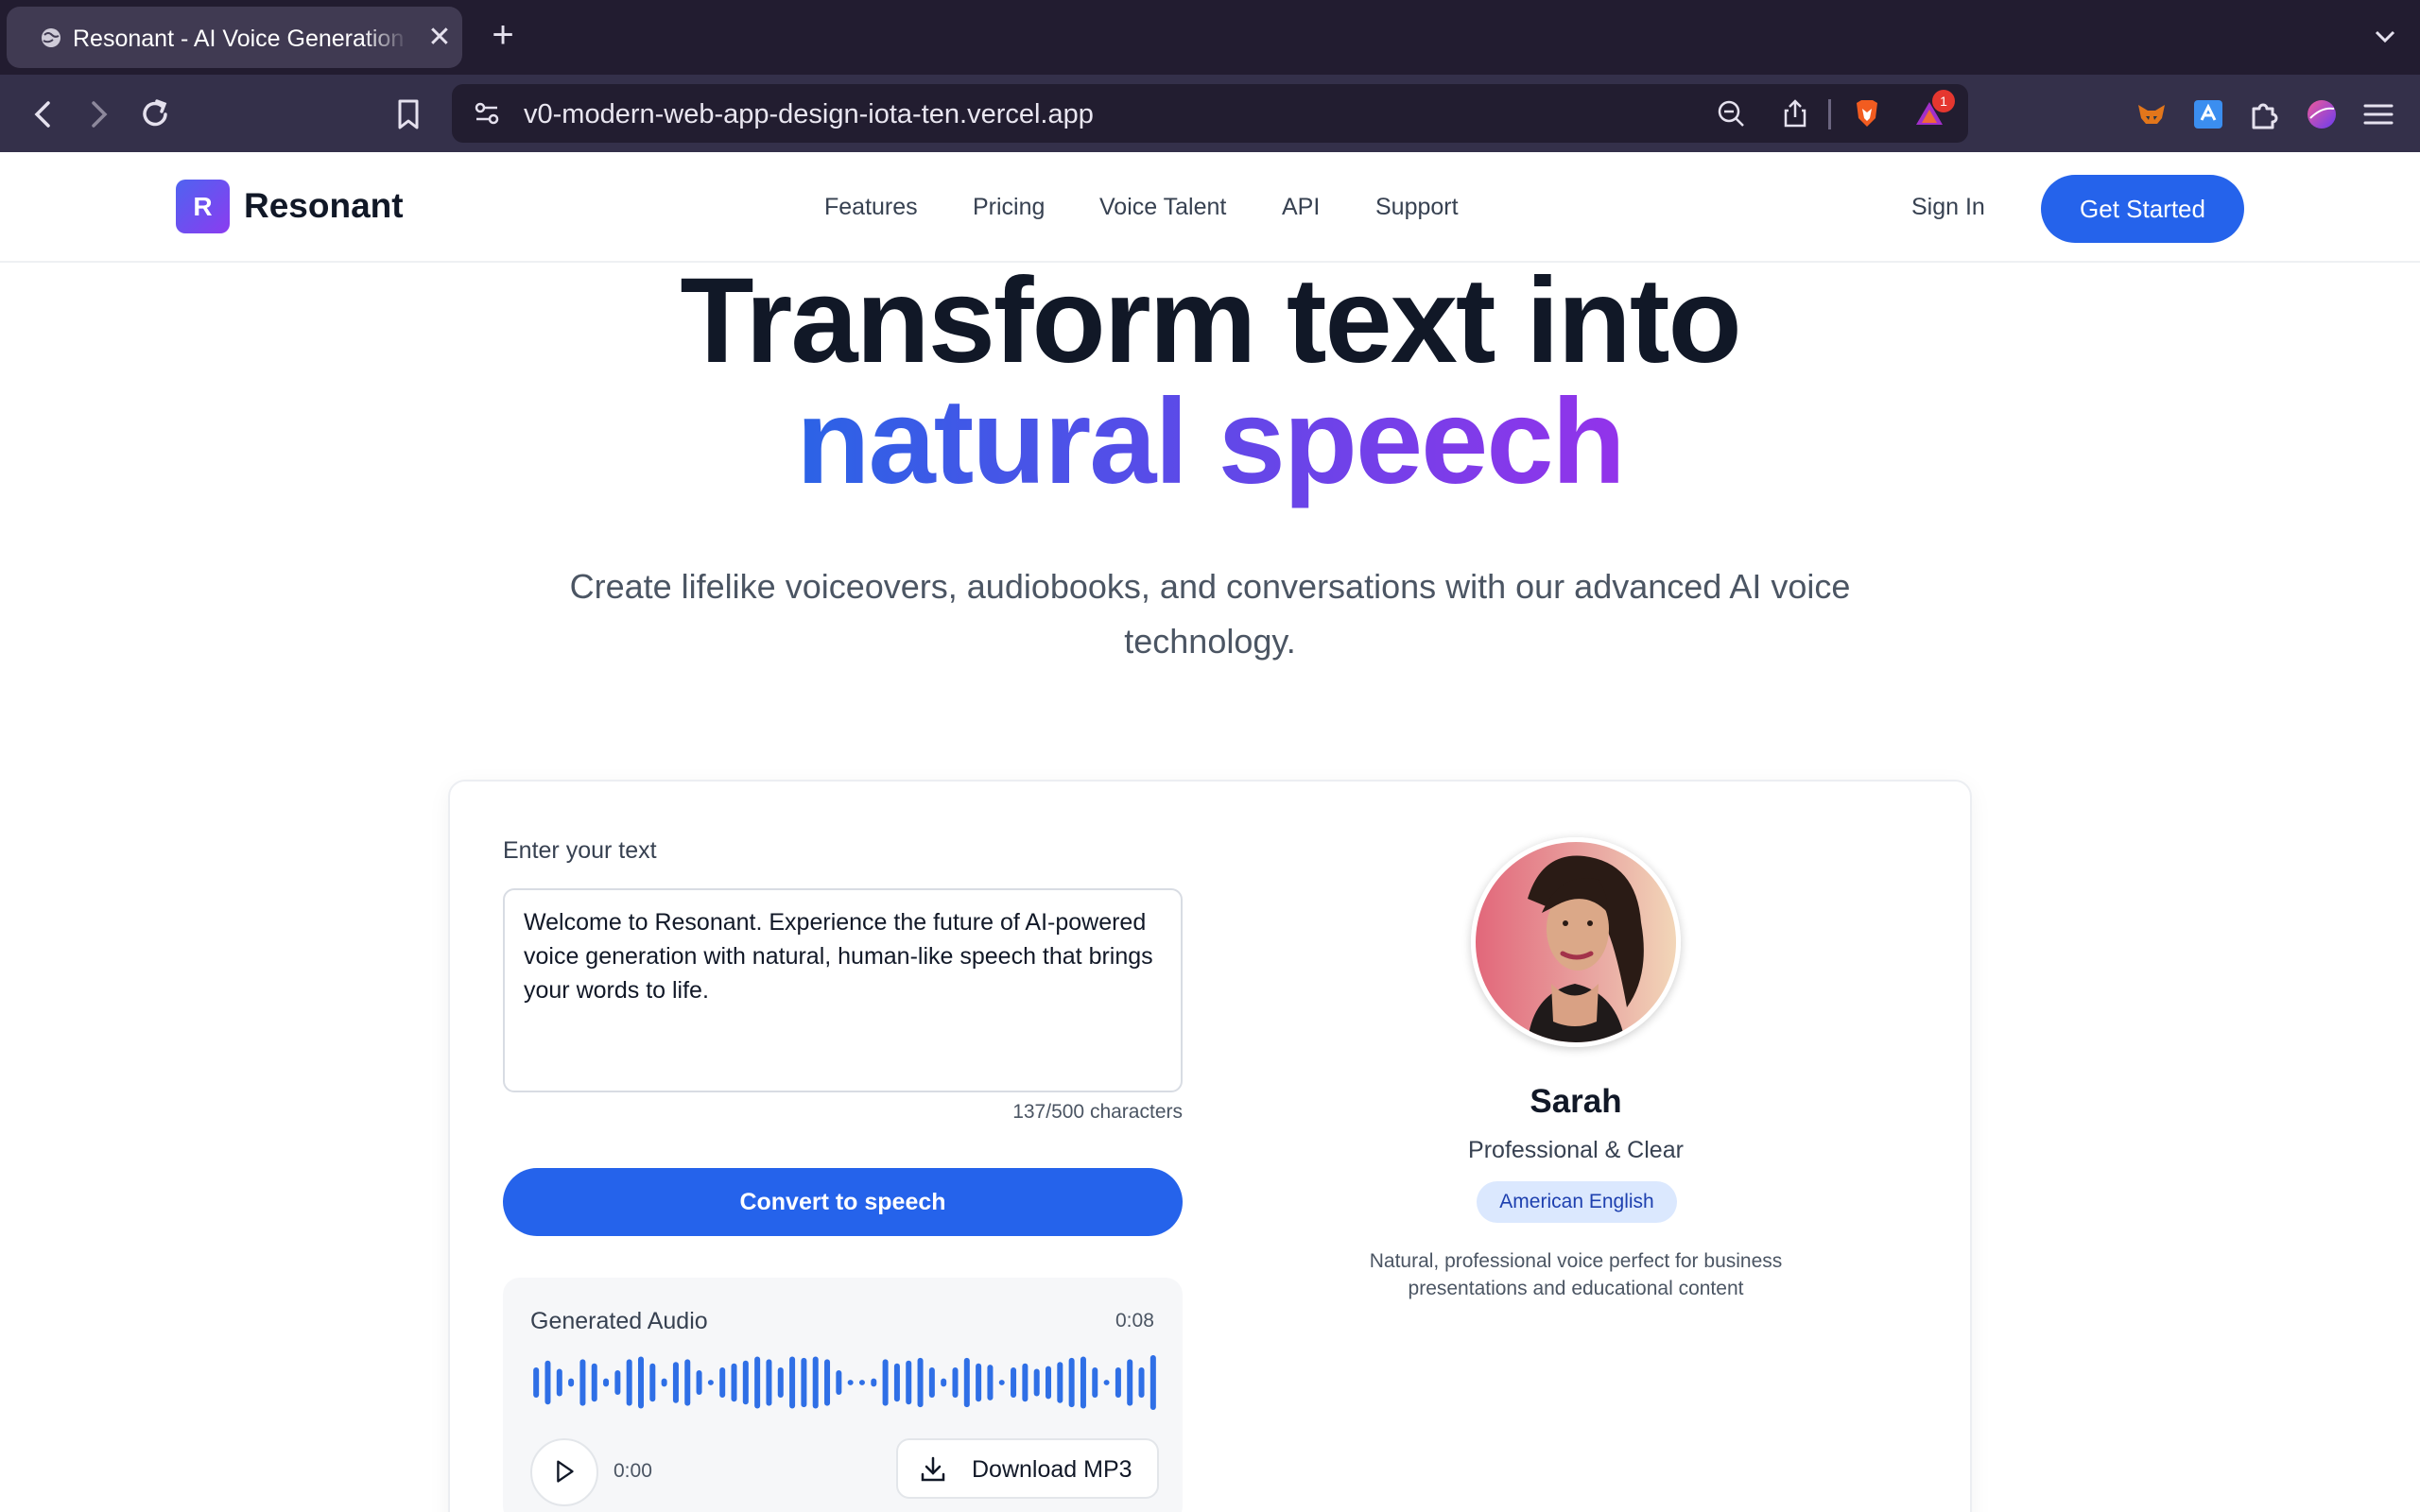  I want to click on hero-title: Transform text into, so click(1210, 320).